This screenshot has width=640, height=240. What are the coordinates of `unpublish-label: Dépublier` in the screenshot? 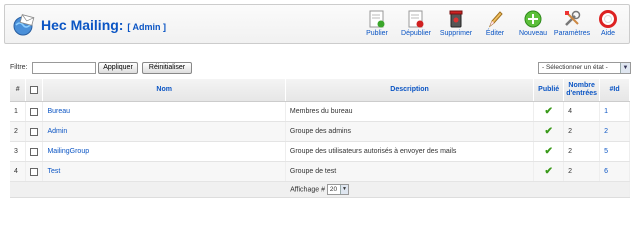 It's located at (416, 33).